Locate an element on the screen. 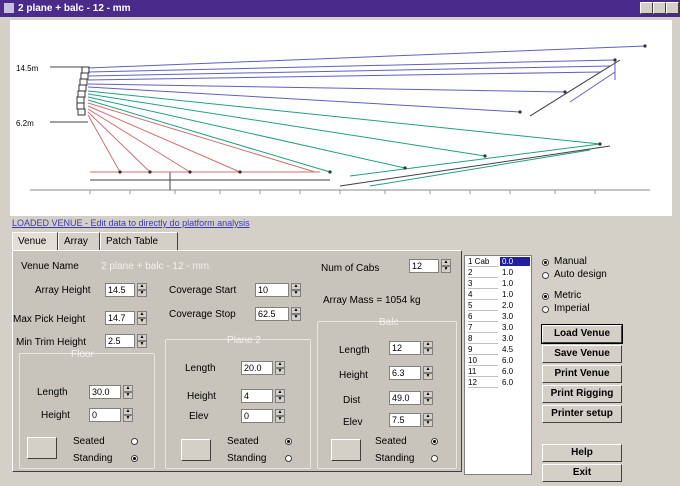 The height and width of the screenshot is (486, 680). imperial-radio is located at coordinates (545, 309).